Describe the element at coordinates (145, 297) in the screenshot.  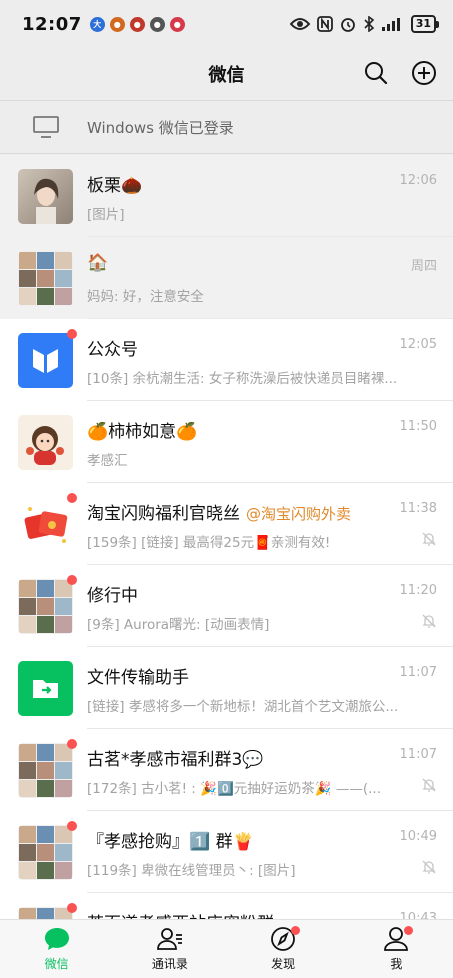
I see `chat-last-message: 妈妈: 好，注意安全` at that location.